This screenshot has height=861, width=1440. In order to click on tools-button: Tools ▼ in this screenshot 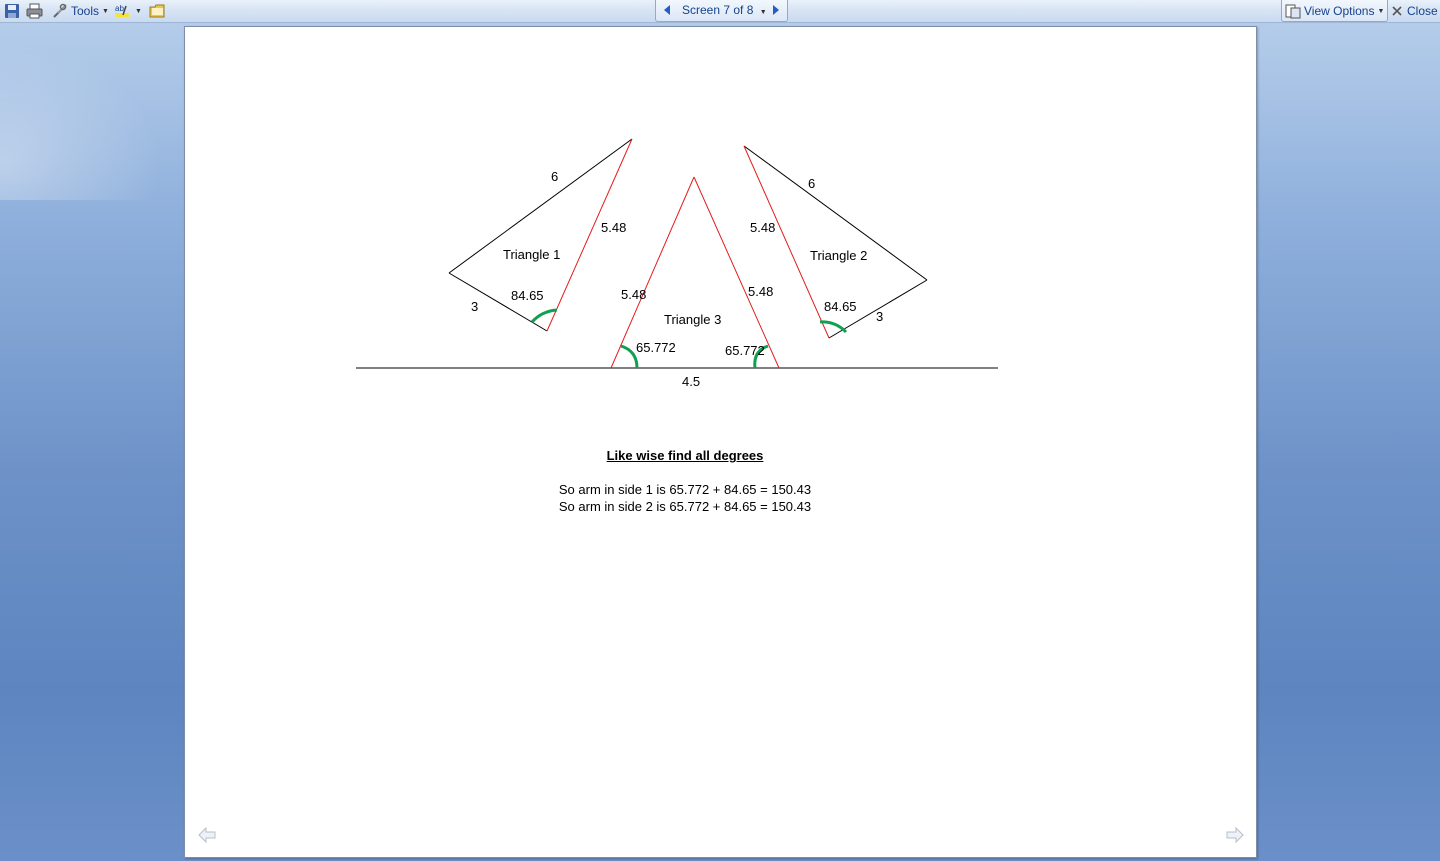, I will do `click(80, 11)`.